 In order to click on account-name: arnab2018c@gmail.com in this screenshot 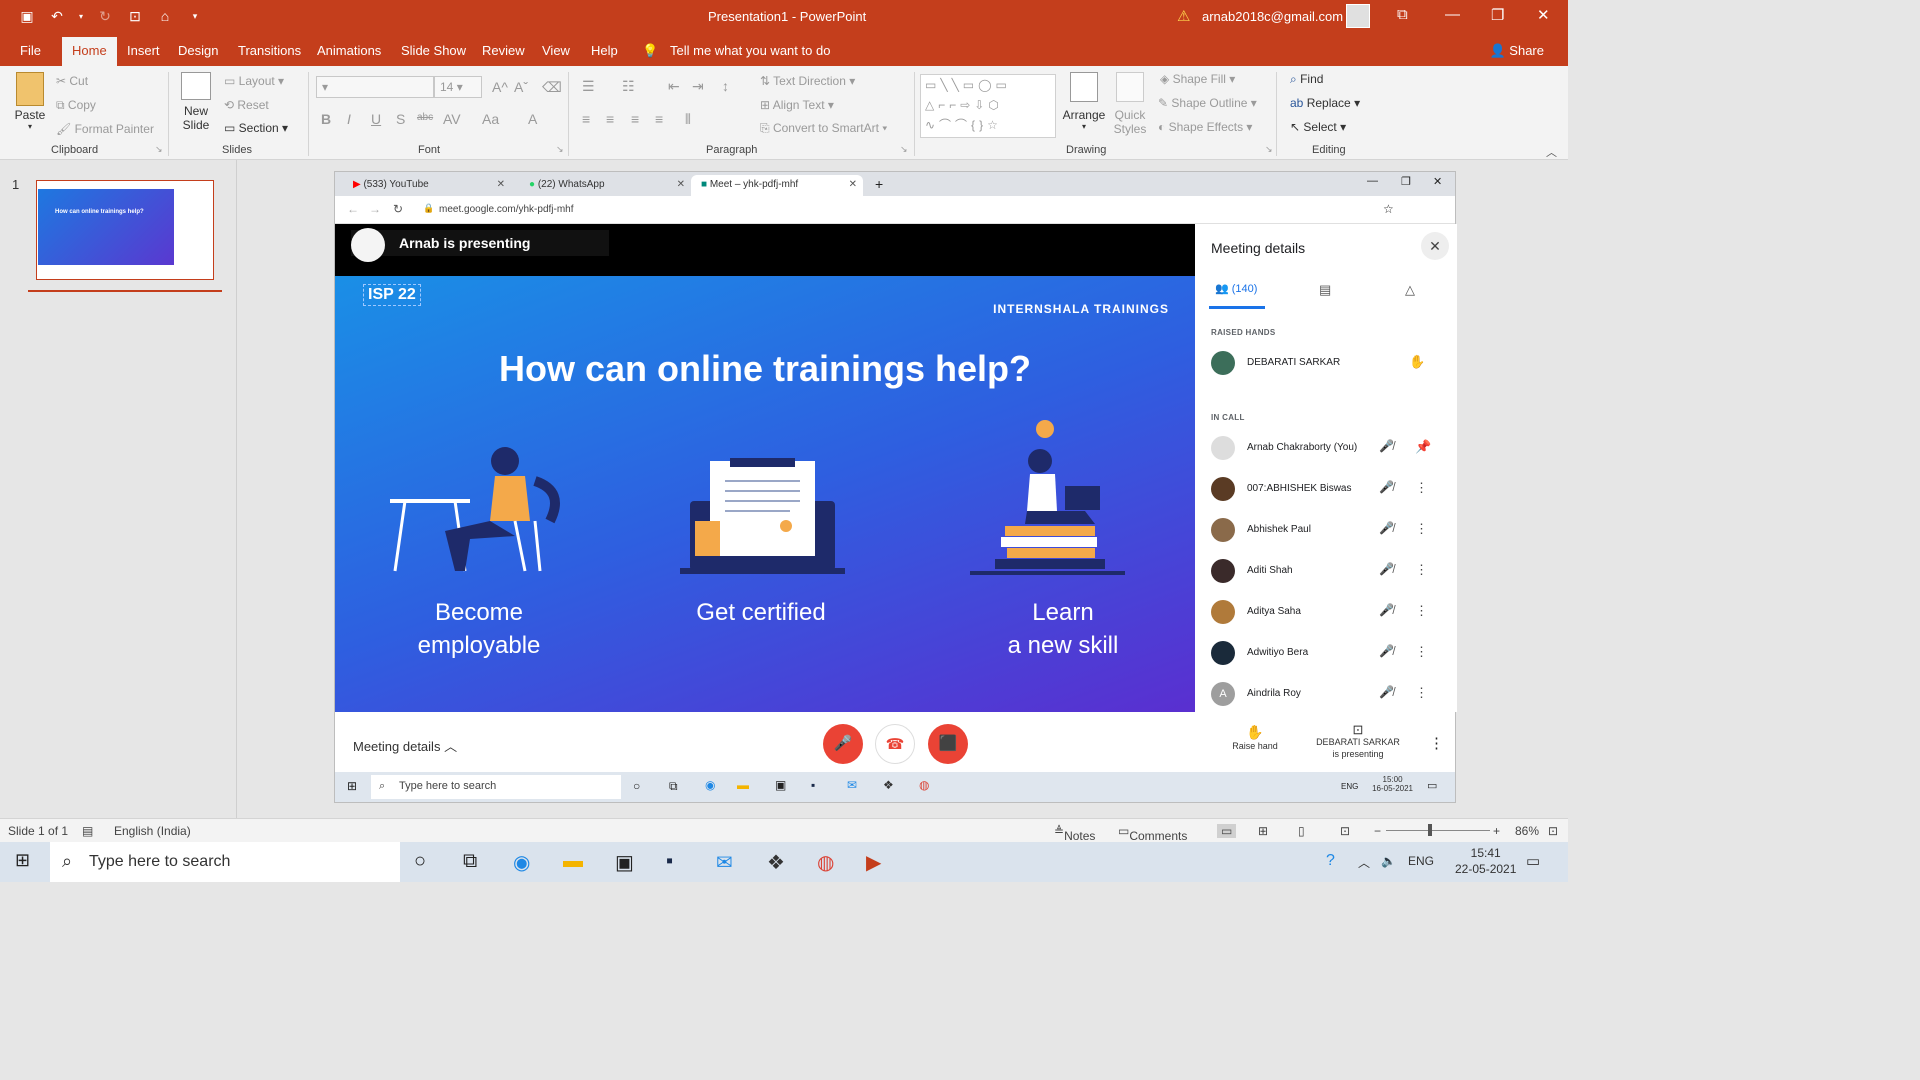, I will do `click(1272, 16)`.